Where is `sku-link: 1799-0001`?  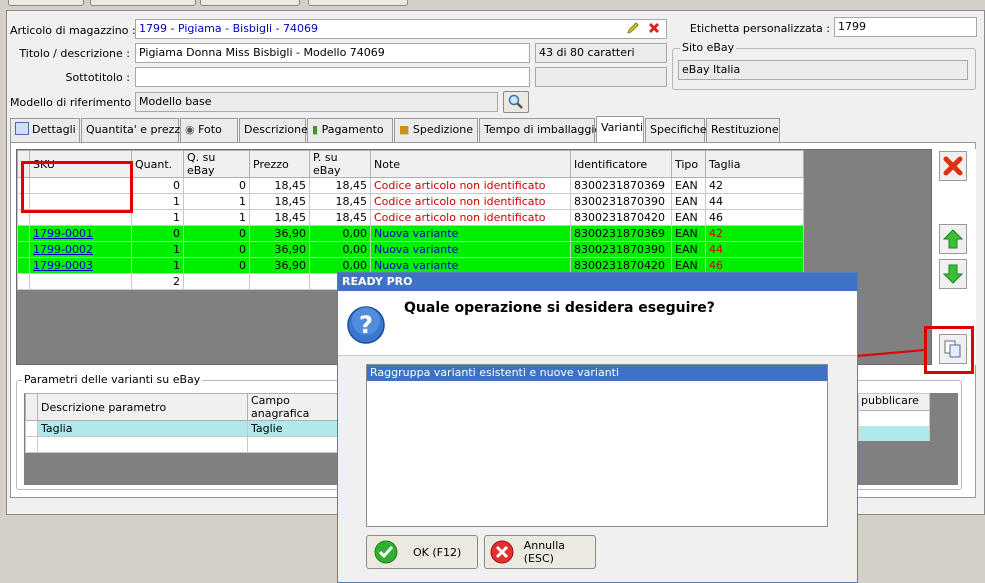
sku-link: 1799-0001 is located at coordinates (80, 233).